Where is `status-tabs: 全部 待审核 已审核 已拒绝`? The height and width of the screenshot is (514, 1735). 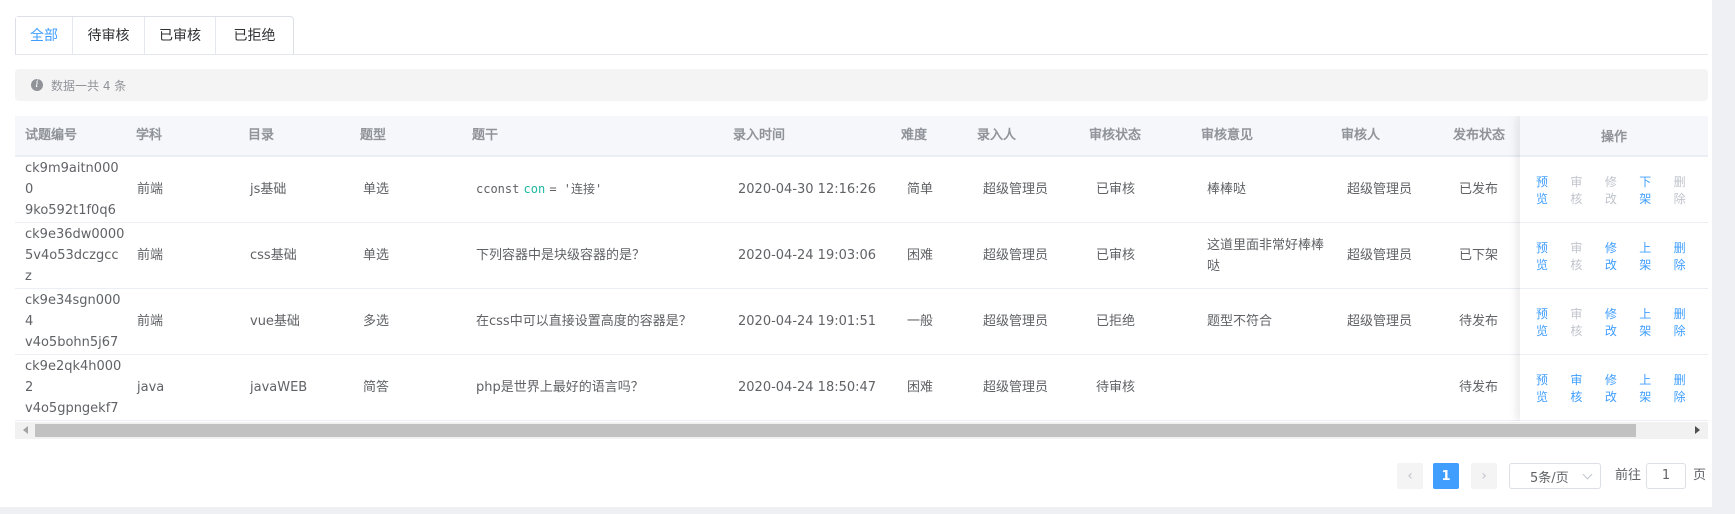
status-tabs: 全部 待审核 已审核 已拒绝 is located at coordinates (154, 35).